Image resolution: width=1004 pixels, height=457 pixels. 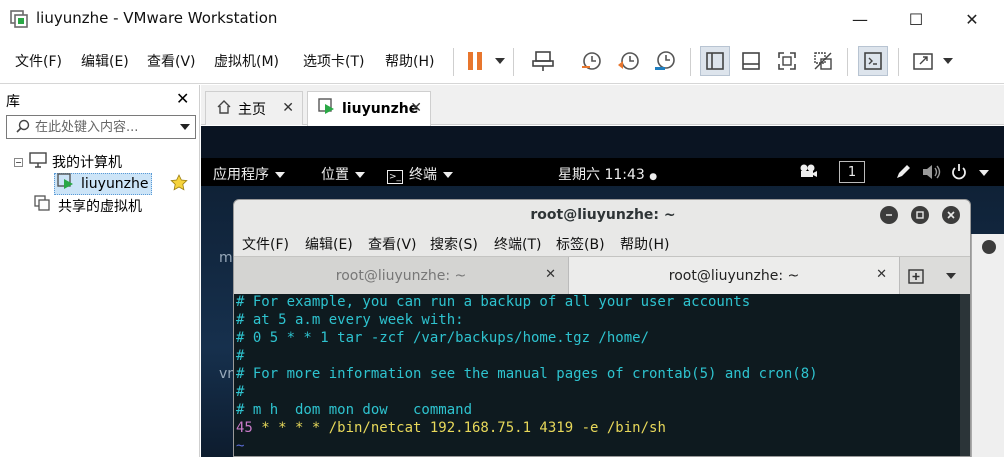 I want to click on gnome-top-bar: 应用程序 位置 >_ 终端 星期六 11:43 ● 1, so click(x=602, y=172).